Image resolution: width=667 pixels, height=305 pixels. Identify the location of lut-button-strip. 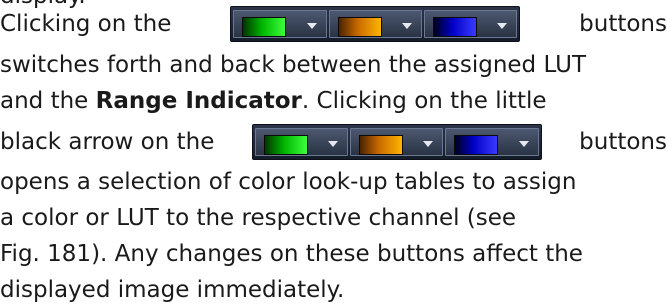
(375, 24).